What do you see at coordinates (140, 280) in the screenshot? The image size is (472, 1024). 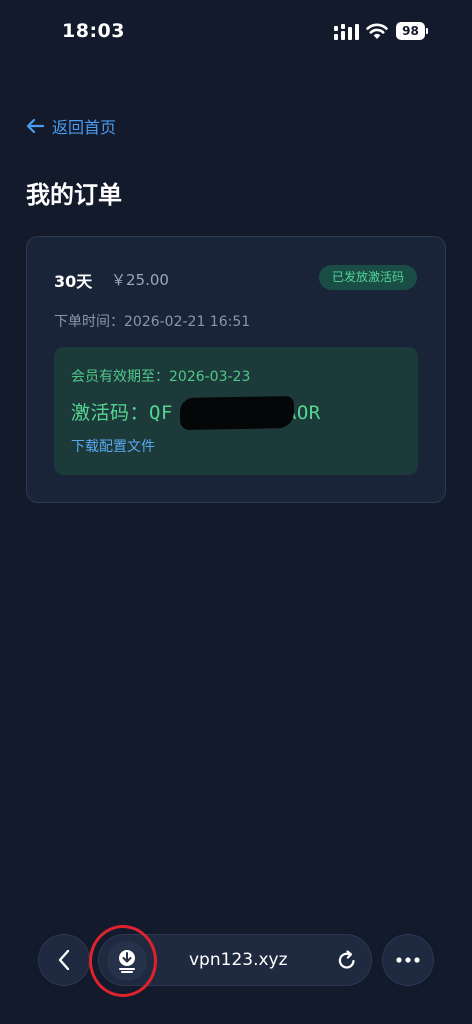 I see `plan-price: ￥25.00` at bounding box center [140, 280].